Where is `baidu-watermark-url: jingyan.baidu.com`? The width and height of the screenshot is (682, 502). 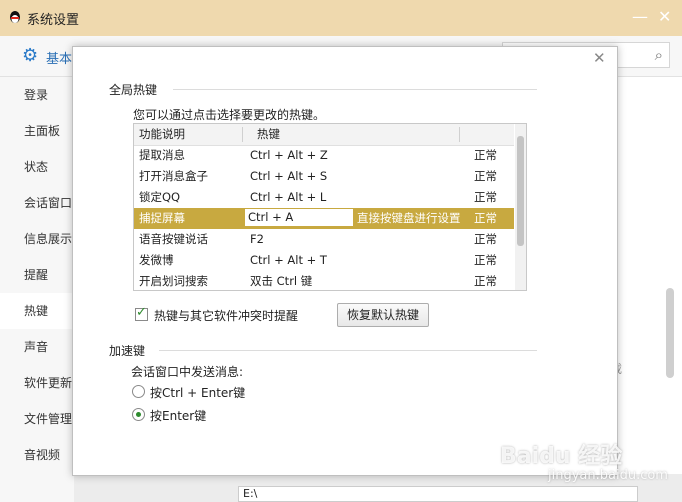 baidu-watermark-url: jingyan.baidu.com is located at coordinates (608, 475).